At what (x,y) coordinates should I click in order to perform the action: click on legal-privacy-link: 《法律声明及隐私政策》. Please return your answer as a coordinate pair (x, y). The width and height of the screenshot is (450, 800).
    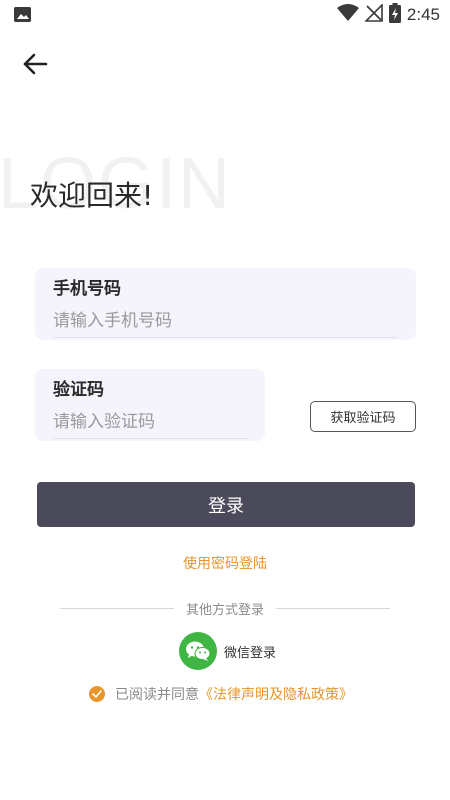
    Looking at the image, I should click on (276, 694).